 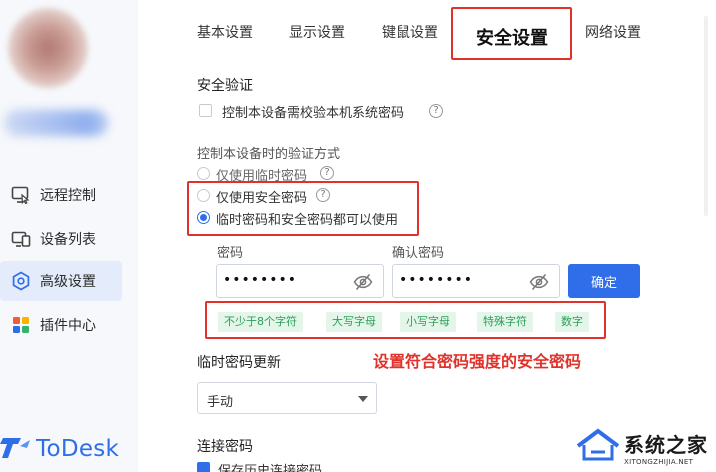 I want to click on watermark: 系统之家 XITONGZHIJIA.NET, so click(x=642, y=447).